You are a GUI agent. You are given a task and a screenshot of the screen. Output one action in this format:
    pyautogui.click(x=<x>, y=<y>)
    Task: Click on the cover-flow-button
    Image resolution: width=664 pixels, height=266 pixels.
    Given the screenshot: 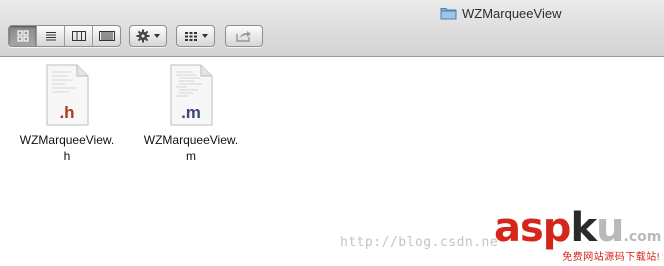 What is the action you would take?
    pyautogui.click(x=106, y=36)
    